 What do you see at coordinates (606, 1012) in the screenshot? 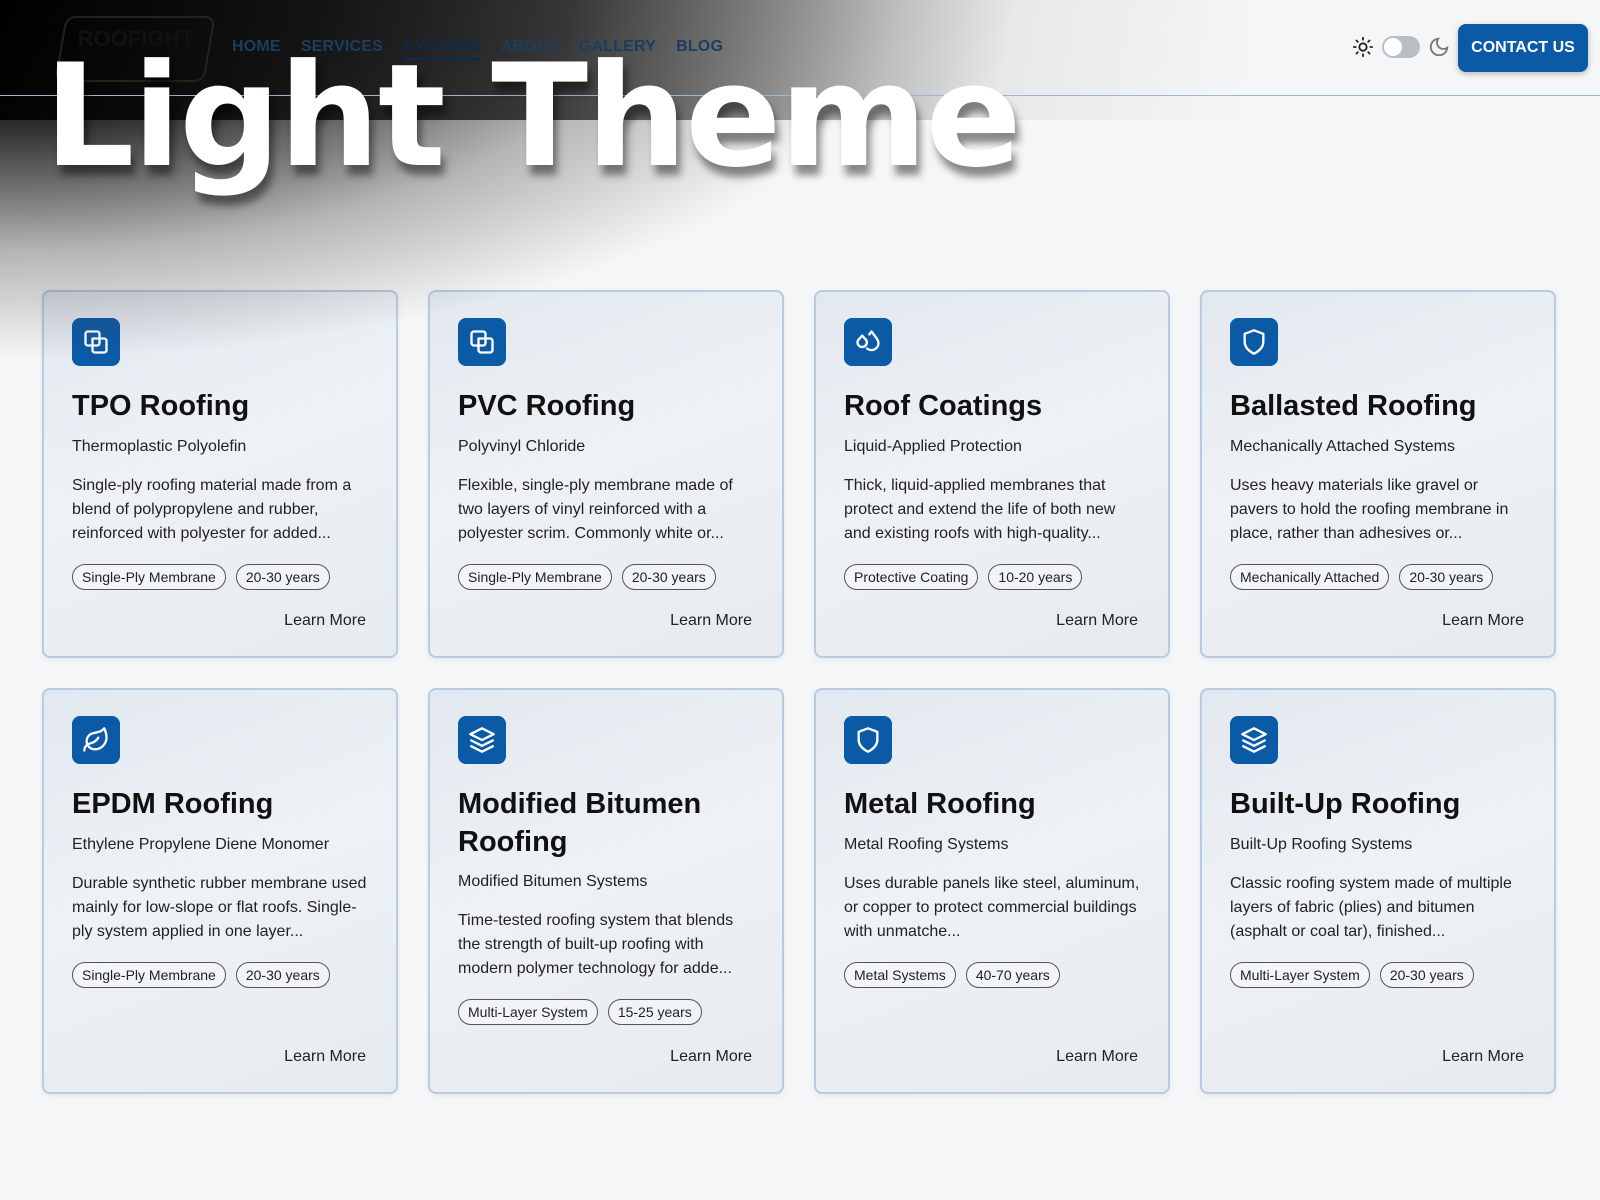
I see `card-tags: Multi-Layer System 15-25 years` at bounding box center [606, 1012].